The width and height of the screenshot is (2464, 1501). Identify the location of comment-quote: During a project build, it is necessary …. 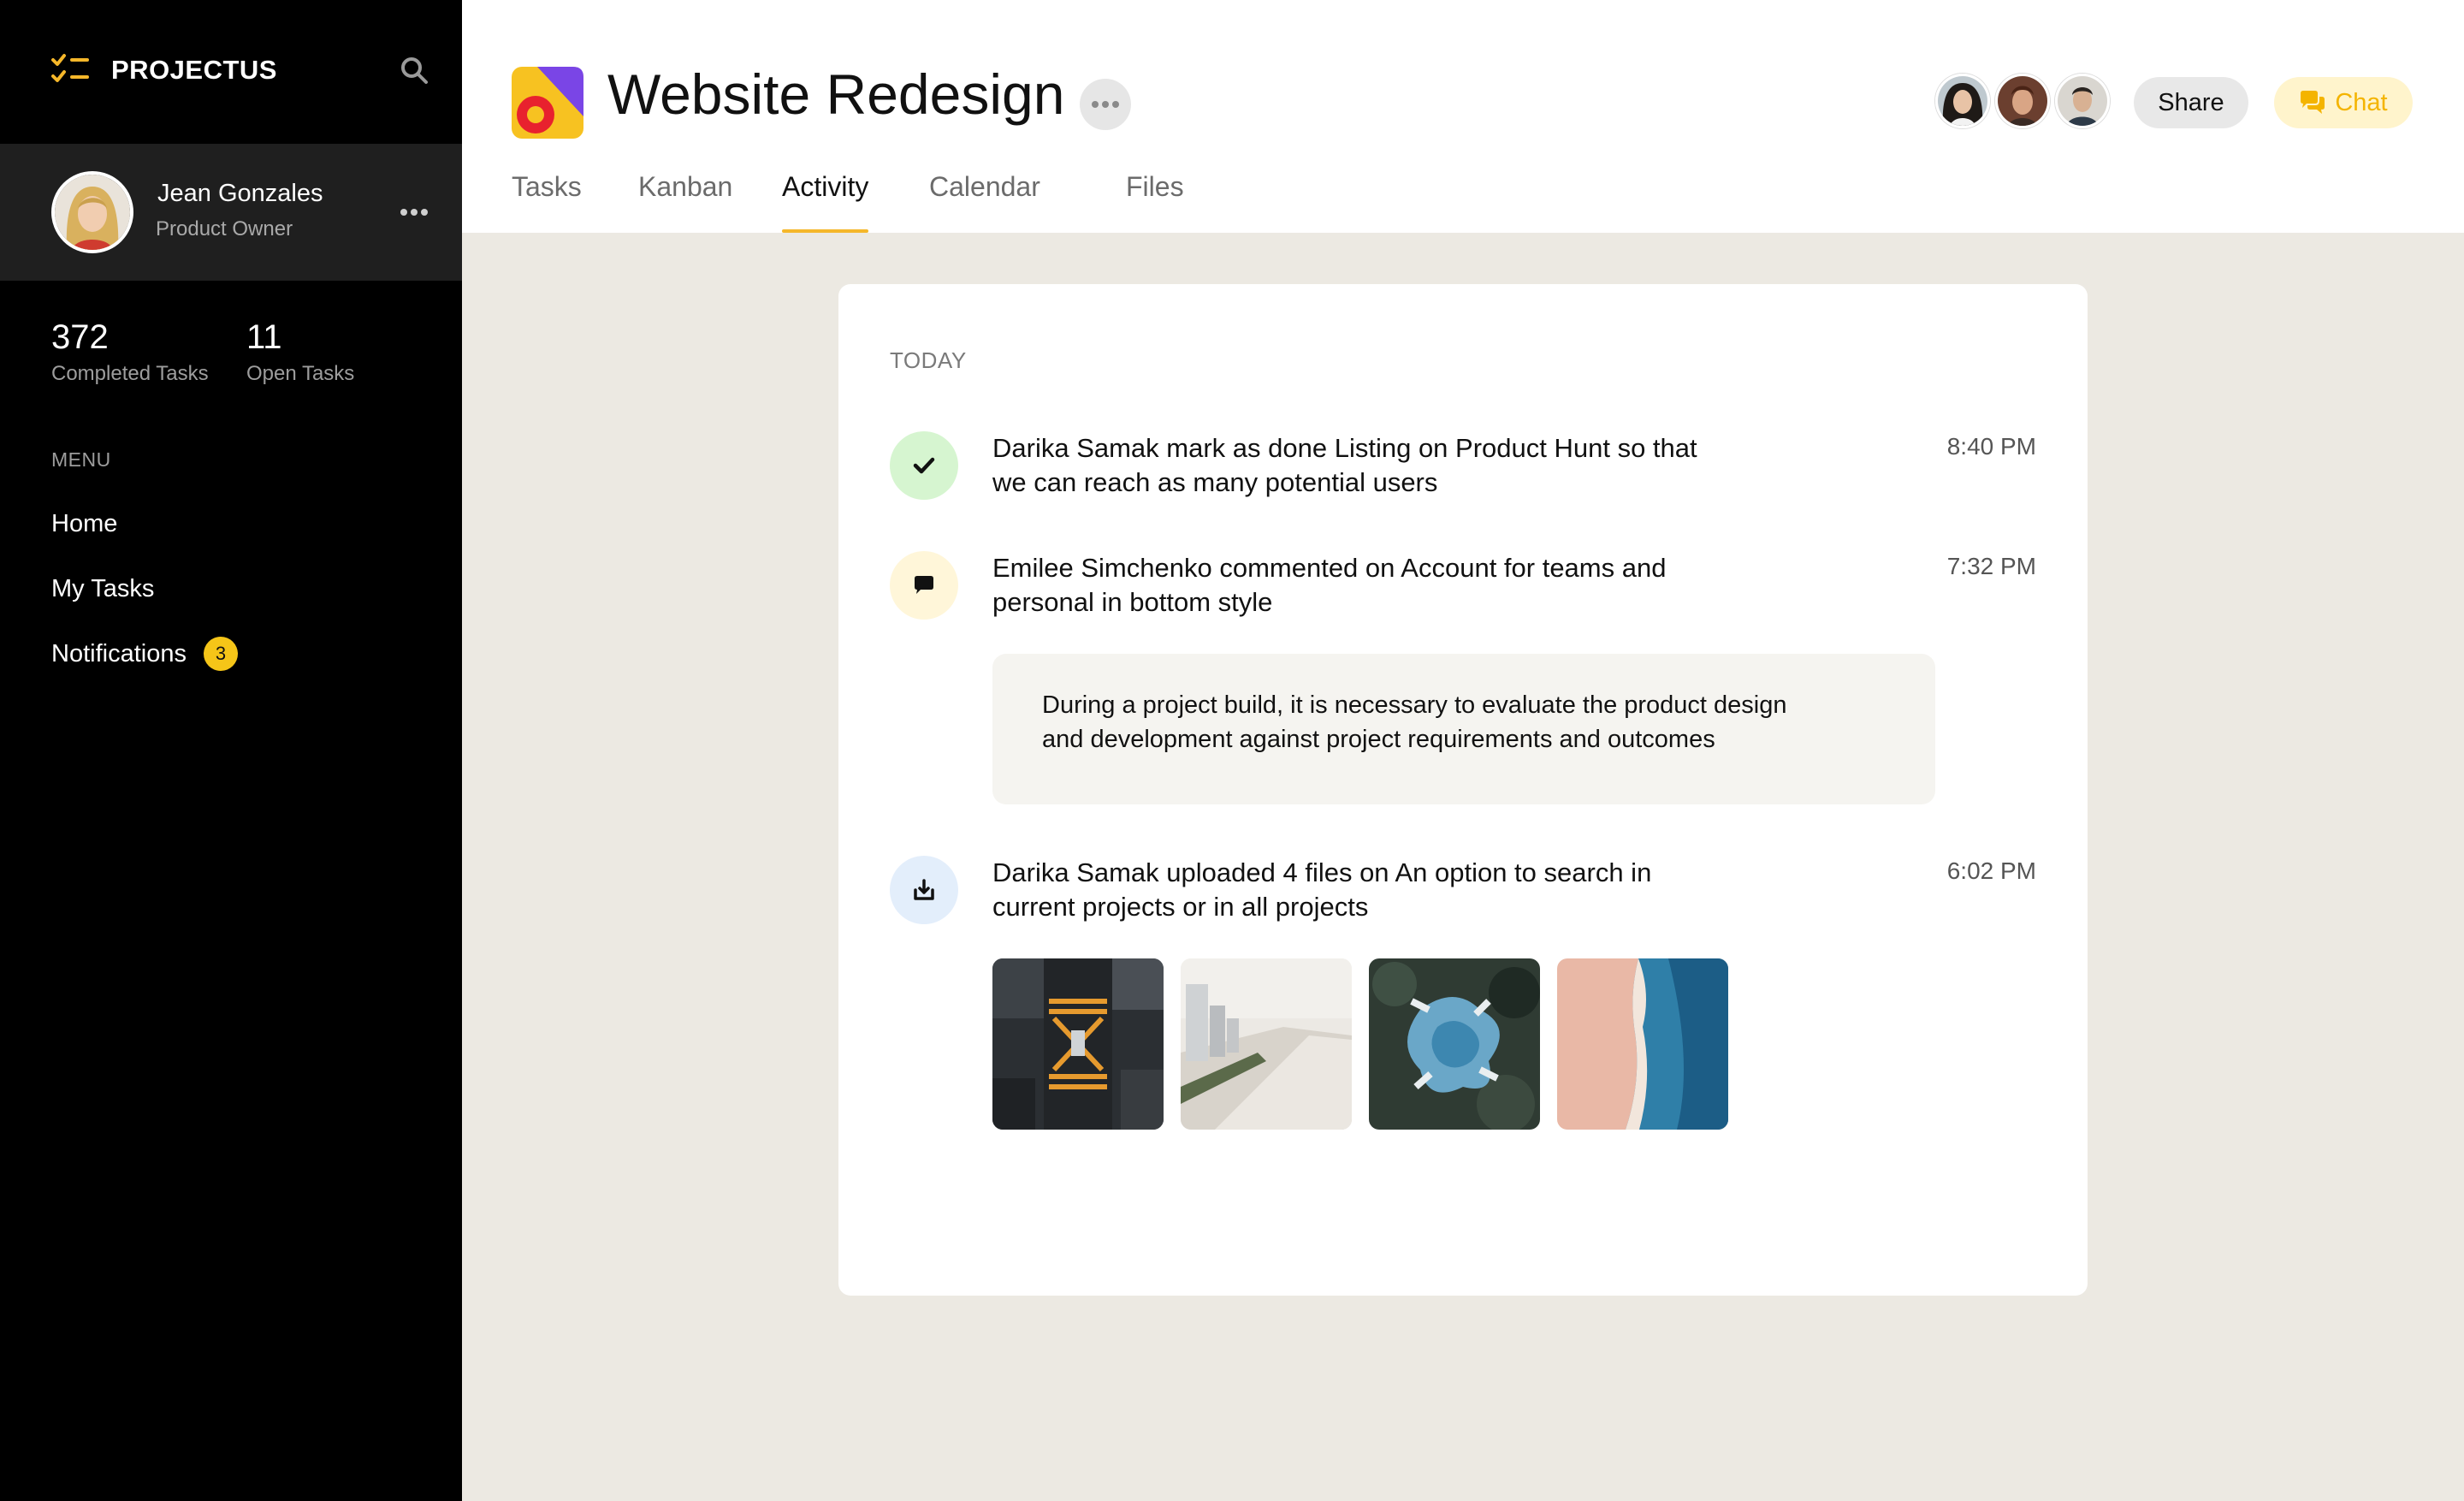
(1463, 729).